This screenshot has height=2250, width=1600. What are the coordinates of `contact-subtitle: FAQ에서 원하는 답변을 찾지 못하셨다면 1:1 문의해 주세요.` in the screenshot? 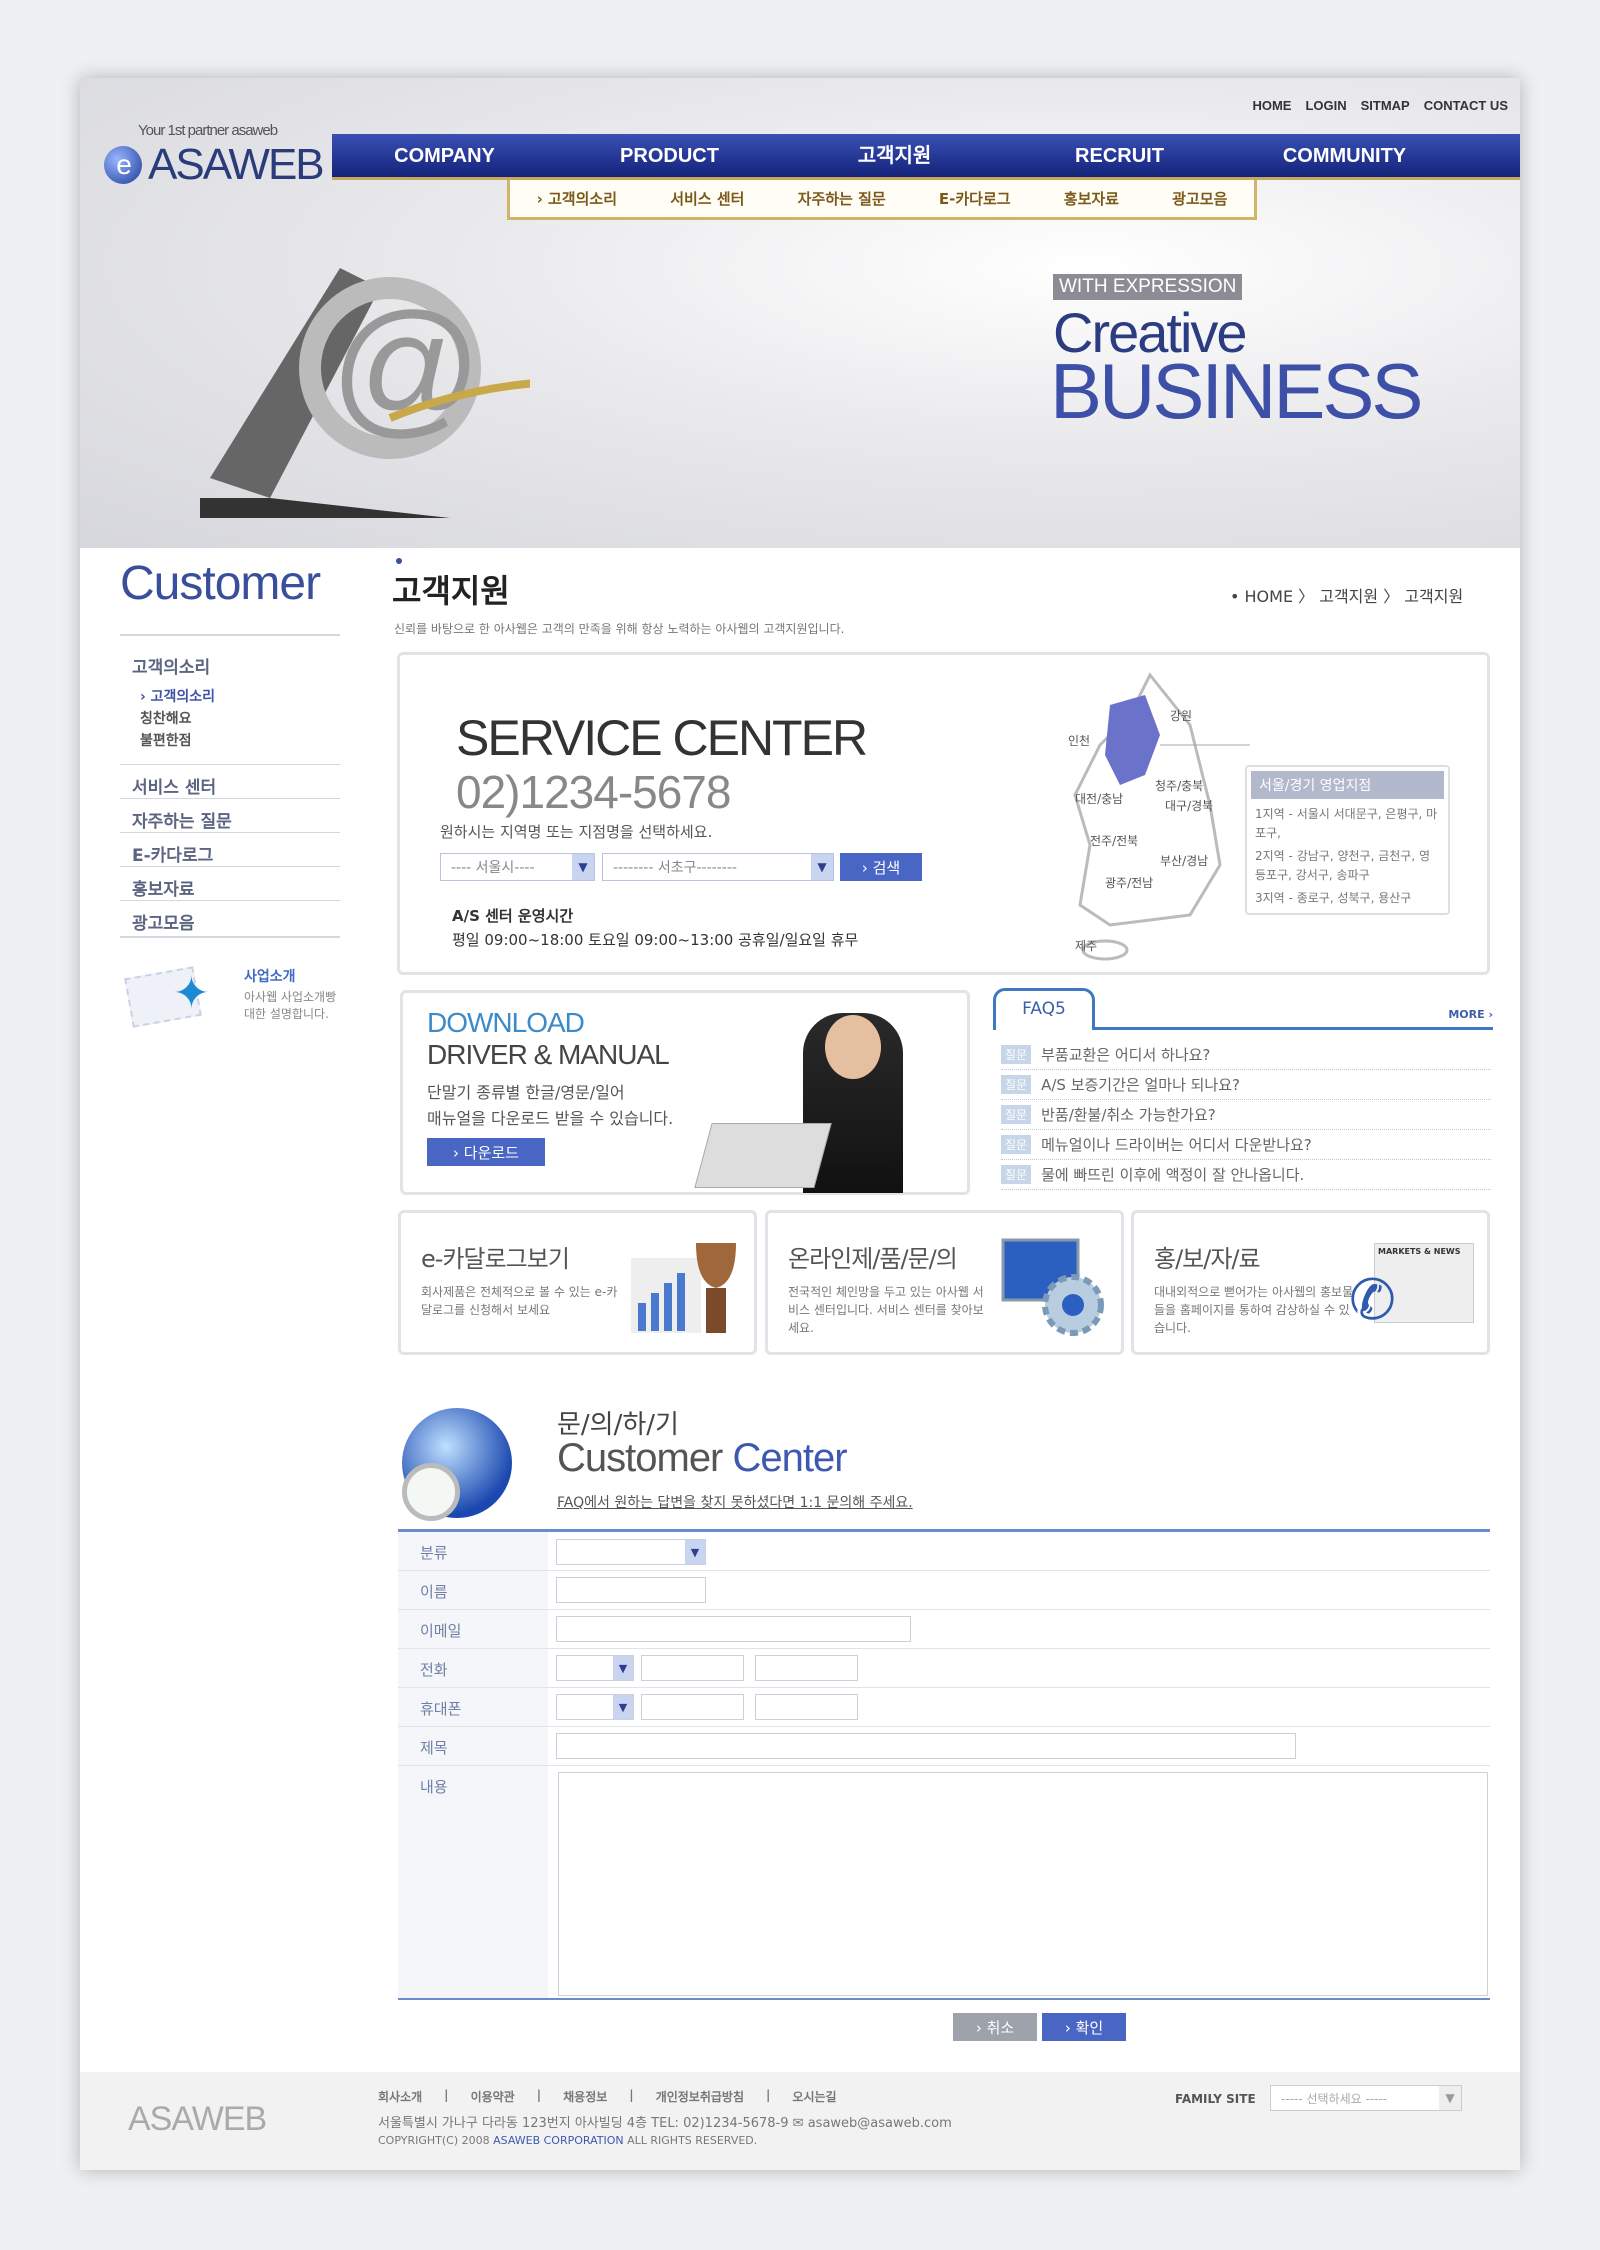 It's located at (735, 1503).